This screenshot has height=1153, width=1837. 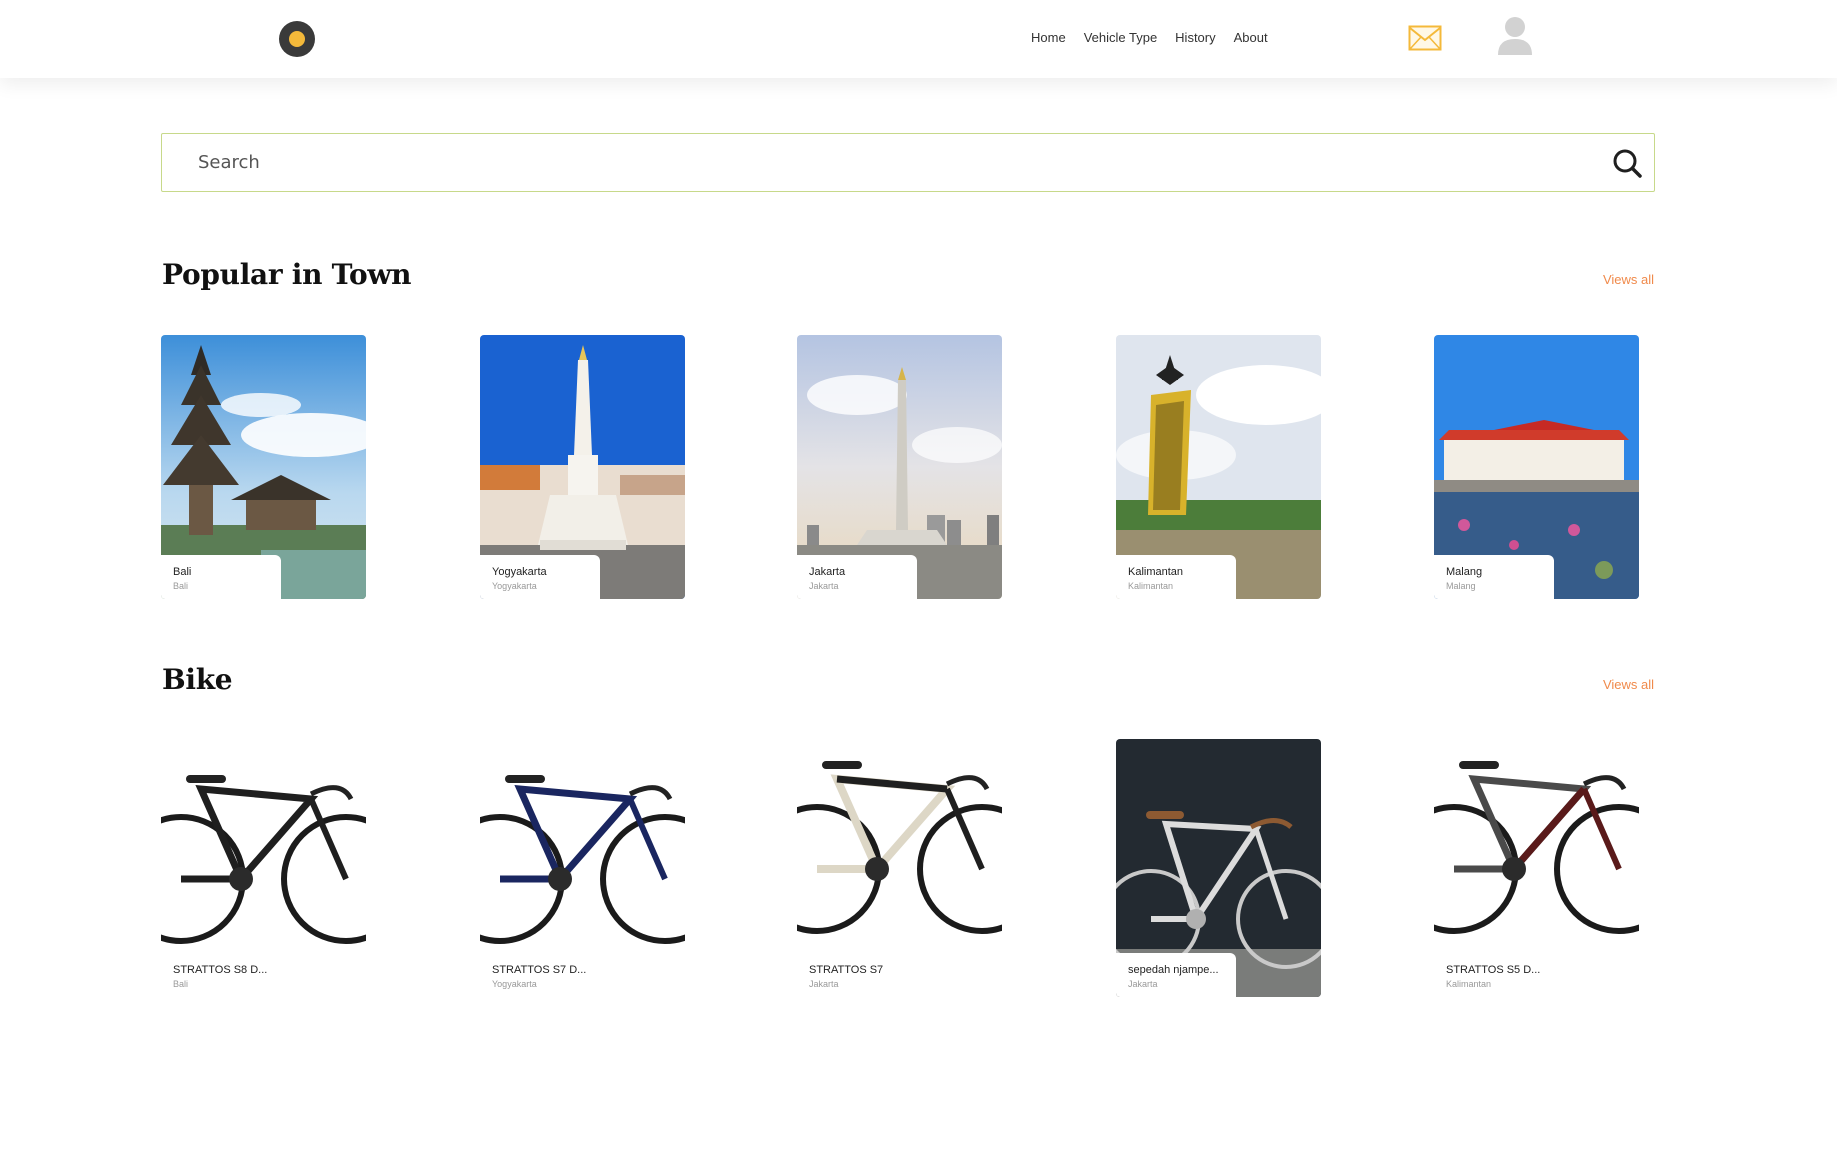 What do you see at coordinates (899, 467) in the screenshot?
I see `popular-card-jakarta: Jakarta Jakarta` at bounding box center [899, 467].